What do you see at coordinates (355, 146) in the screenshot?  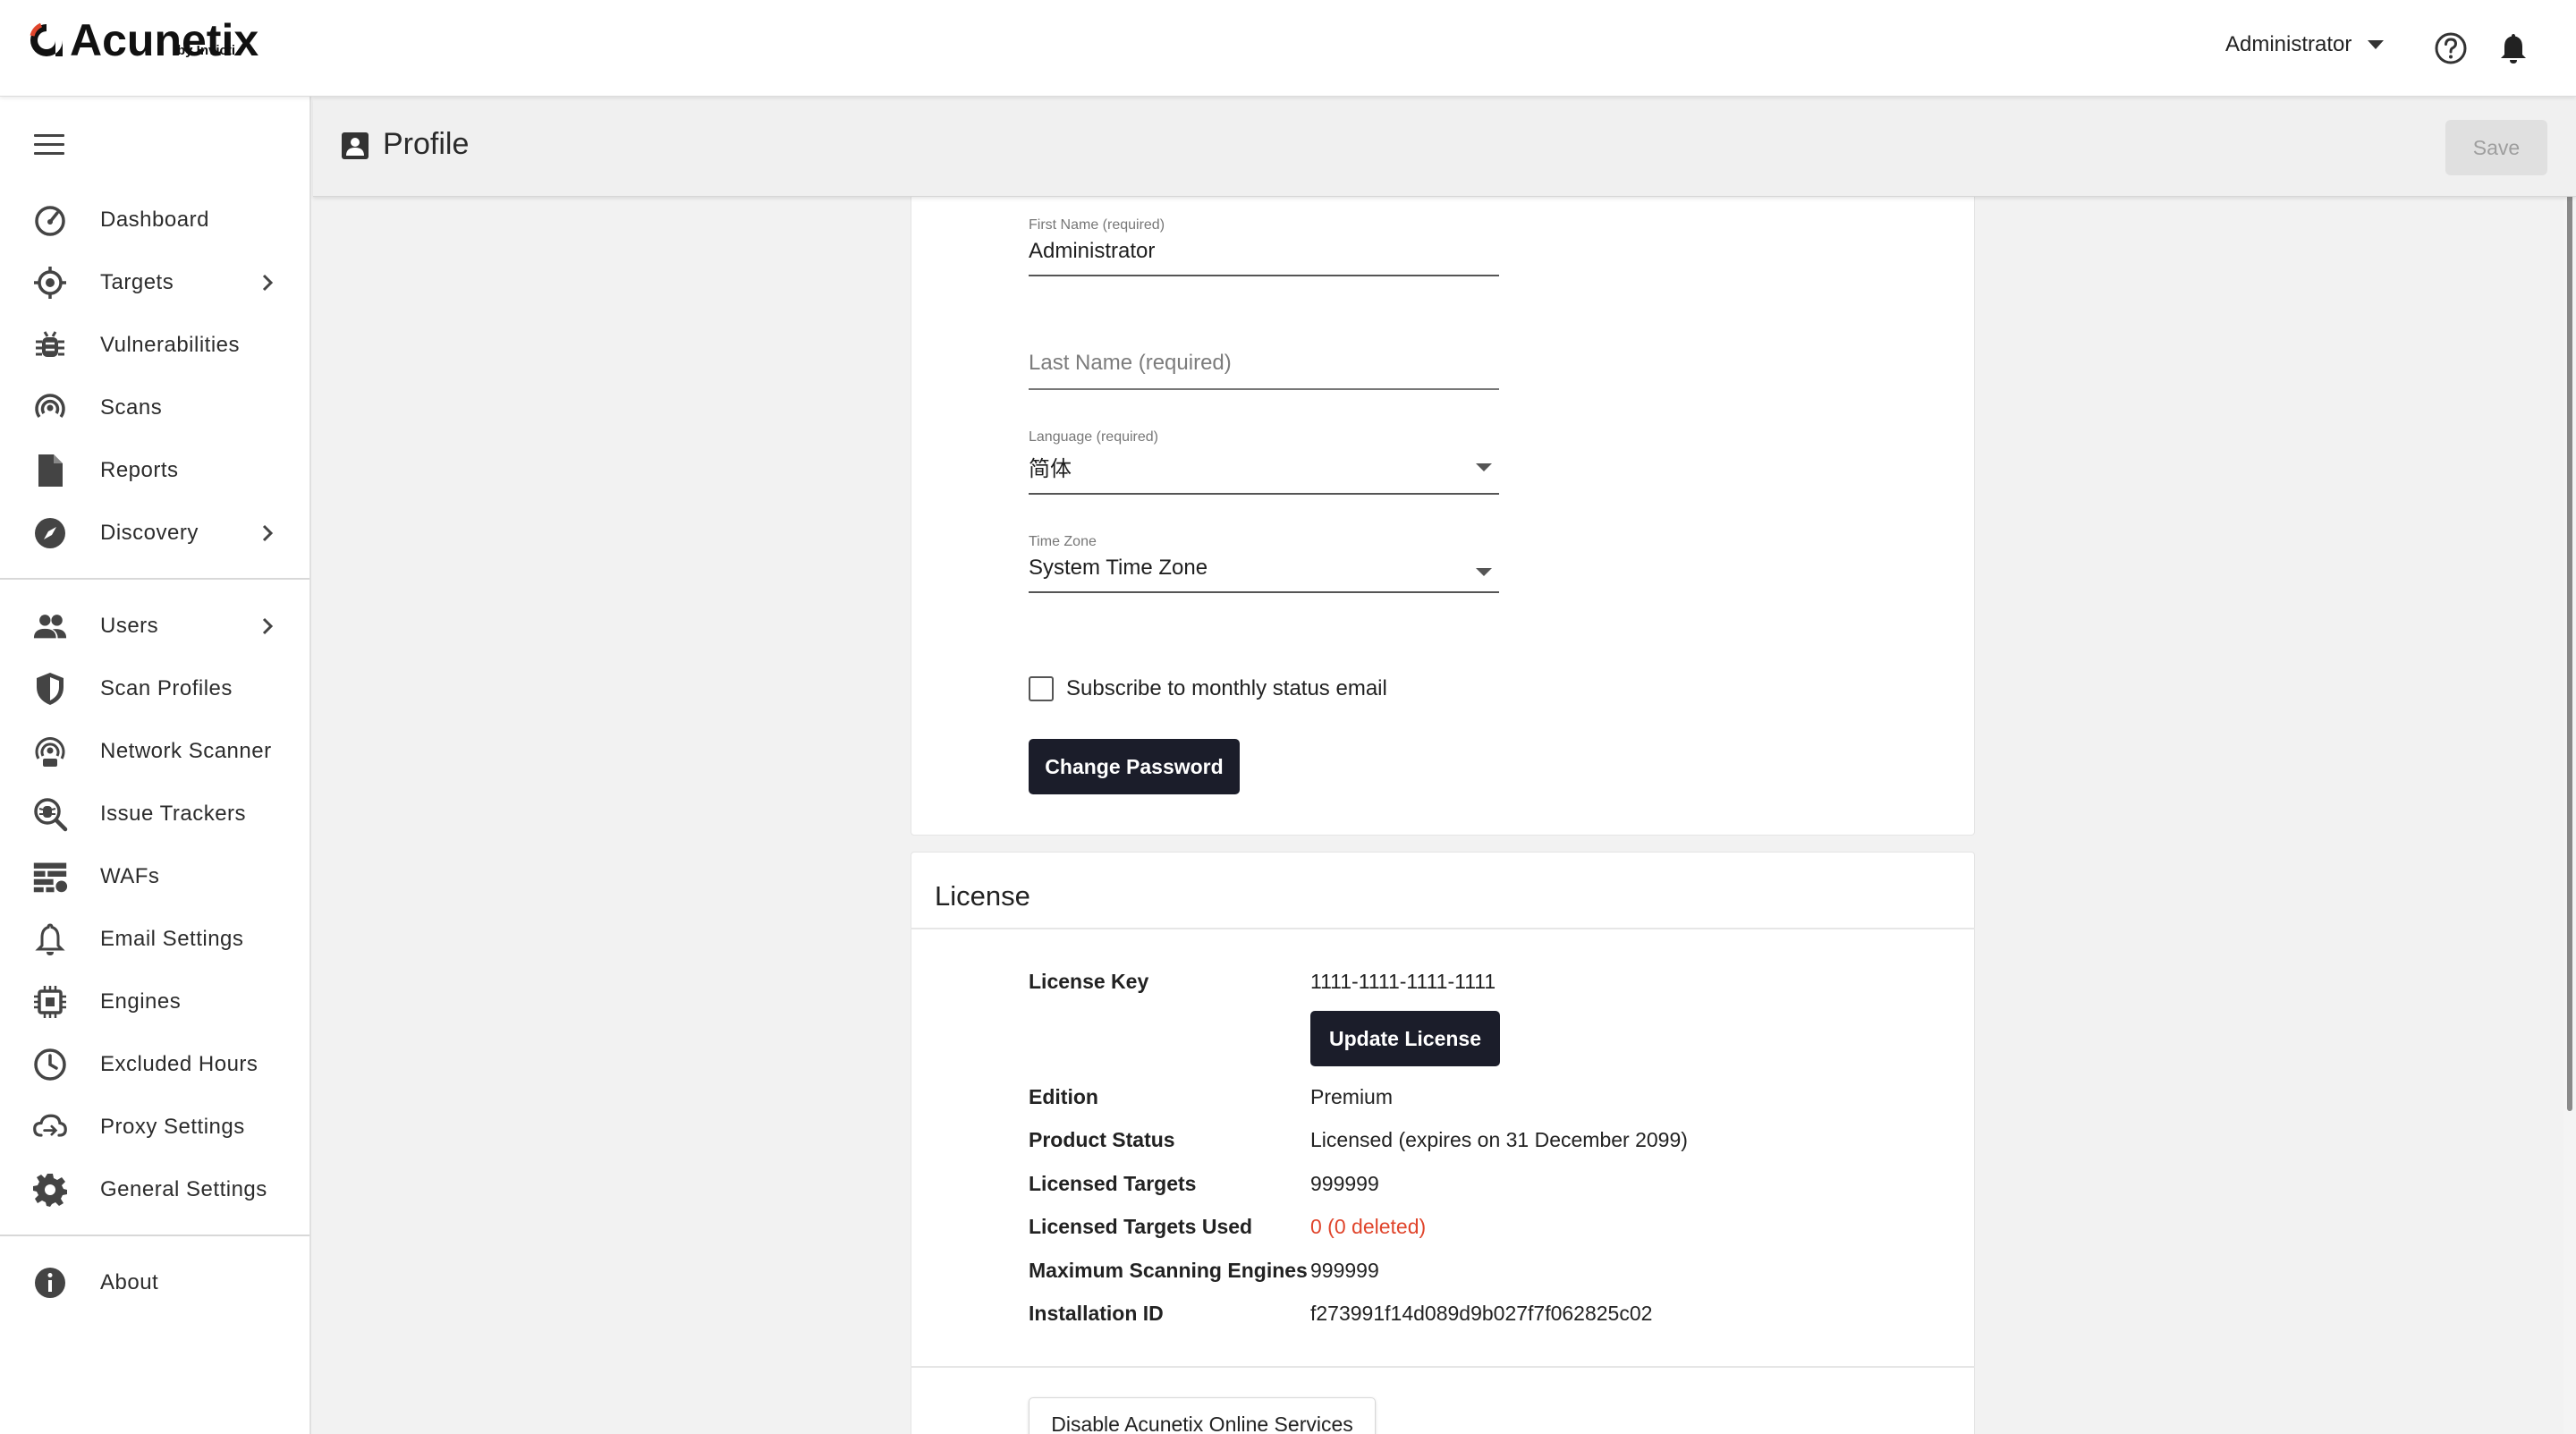 I see `profile-icon` at bounding box center [355, 146].